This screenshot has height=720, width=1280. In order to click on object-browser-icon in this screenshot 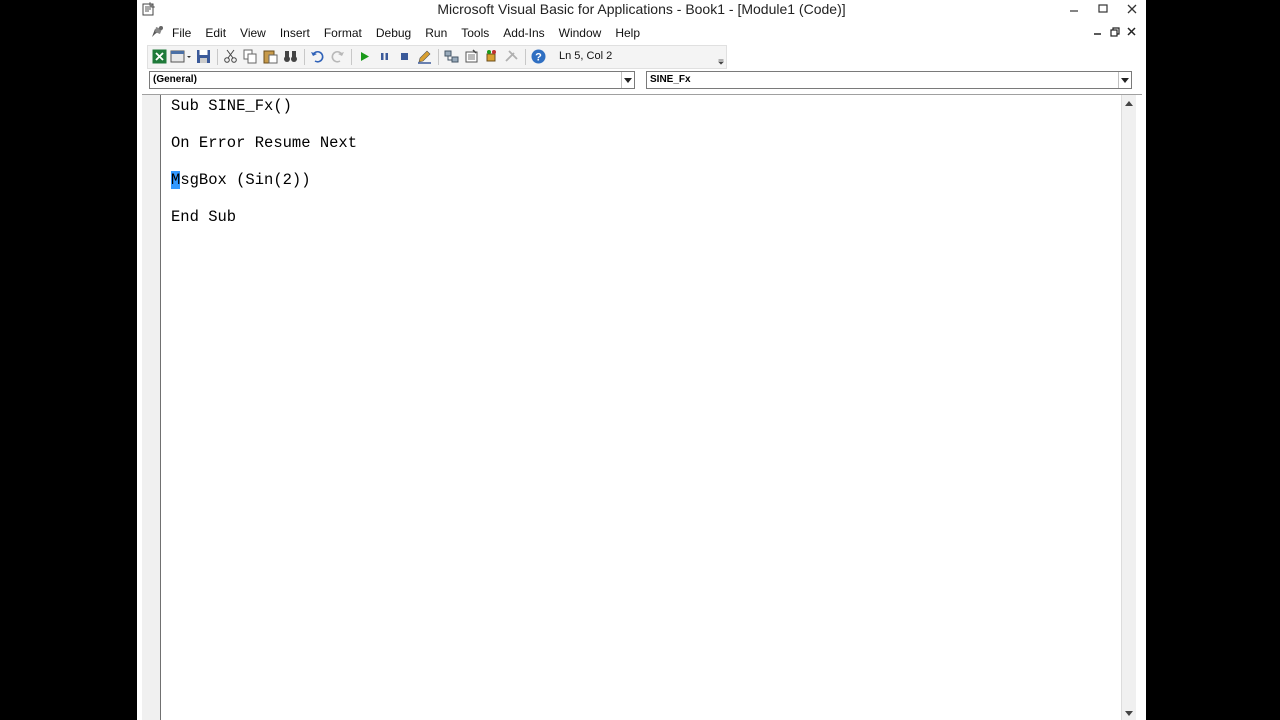, I will do `click(491, 56)`.